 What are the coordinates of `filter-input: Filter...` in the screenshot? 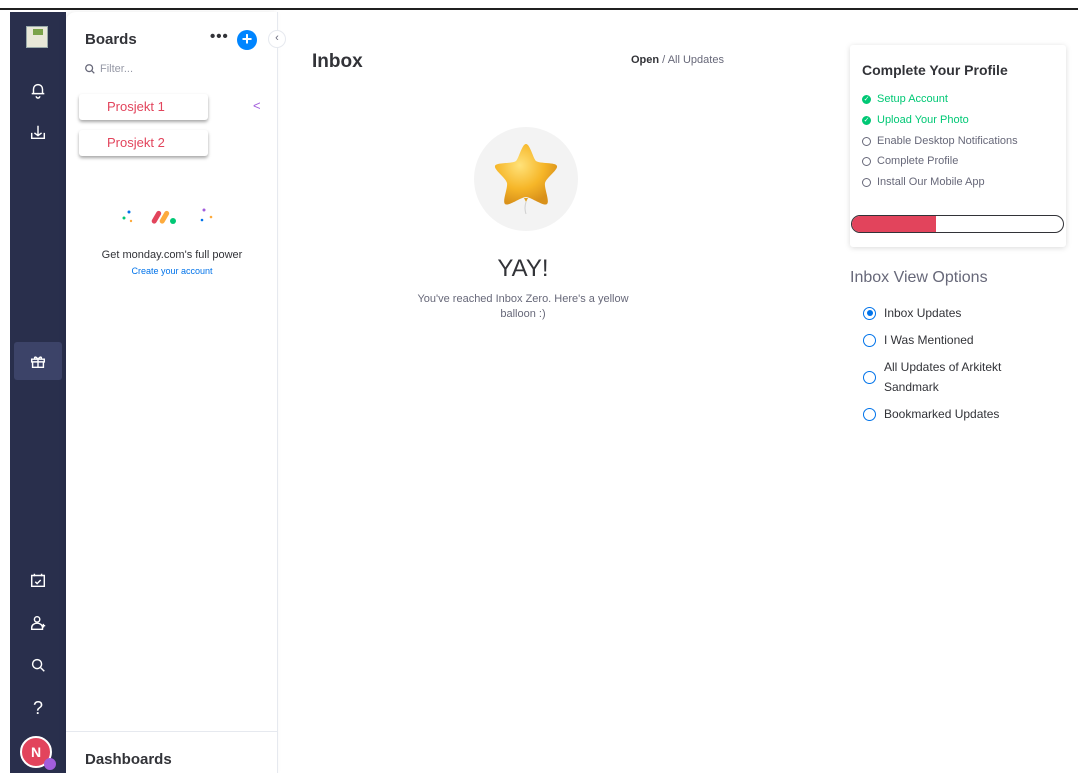 It's located at (108, 69).